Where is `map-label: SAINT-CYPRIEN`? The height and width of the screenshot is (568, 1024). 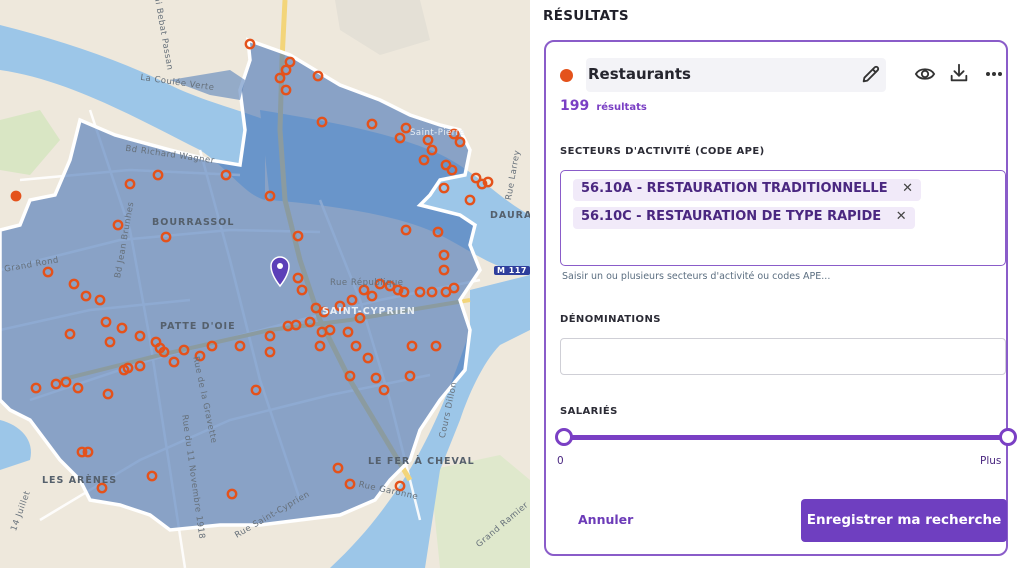 map-label: SAINT-CYPRIEN is located at coordinates (369, 311).